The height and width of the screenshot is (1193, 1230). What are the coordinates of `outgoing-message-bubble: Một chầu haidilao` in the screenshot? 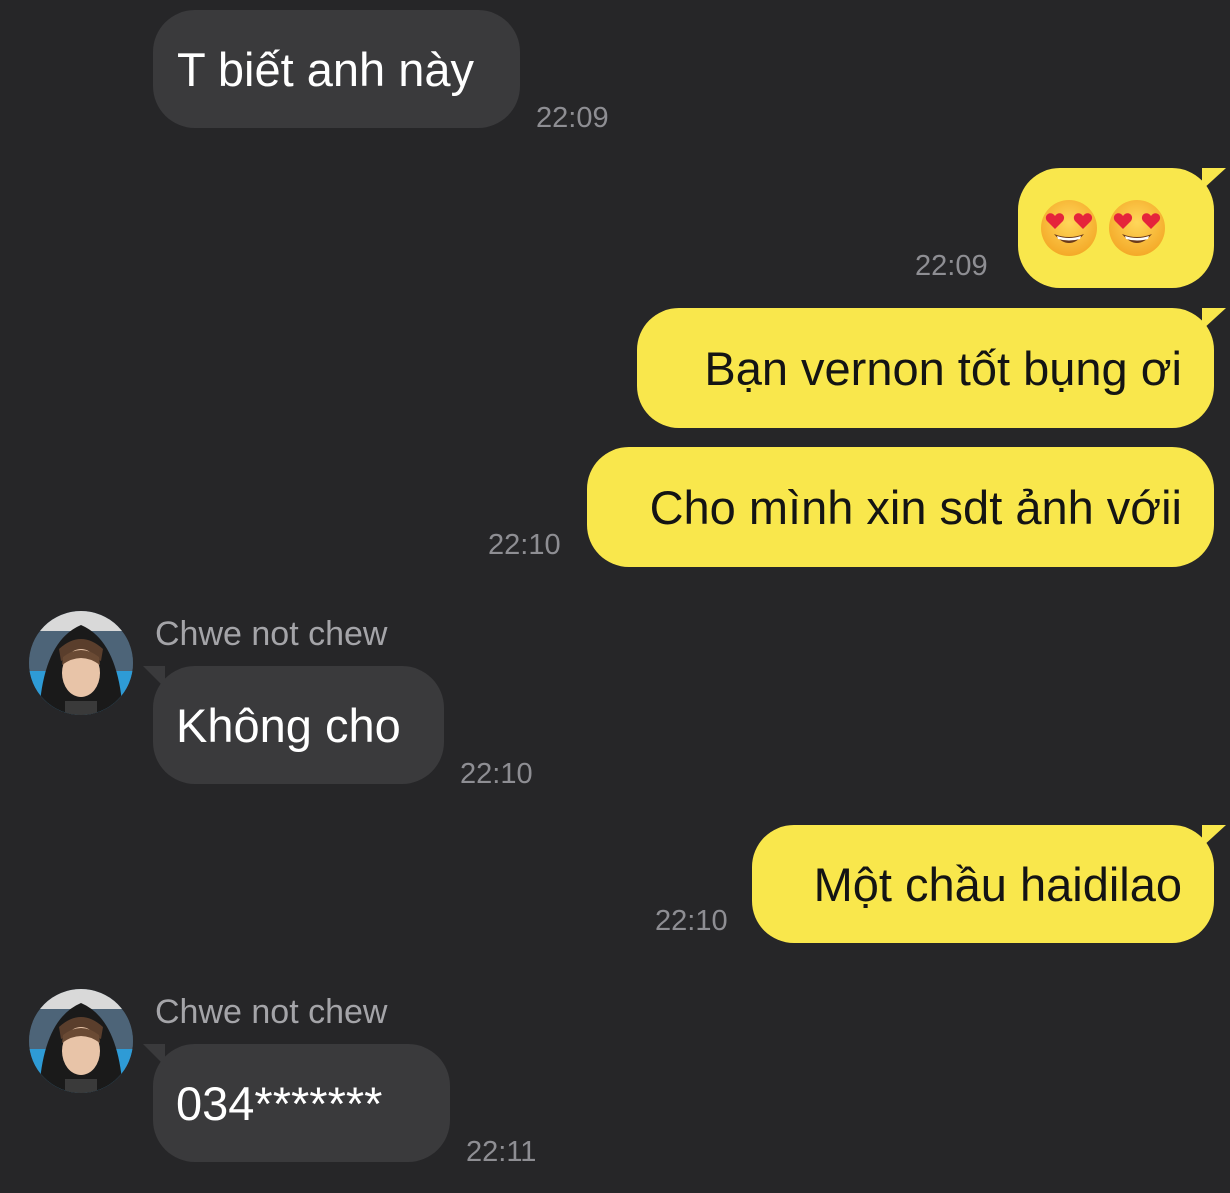 It's located at (989, 884).